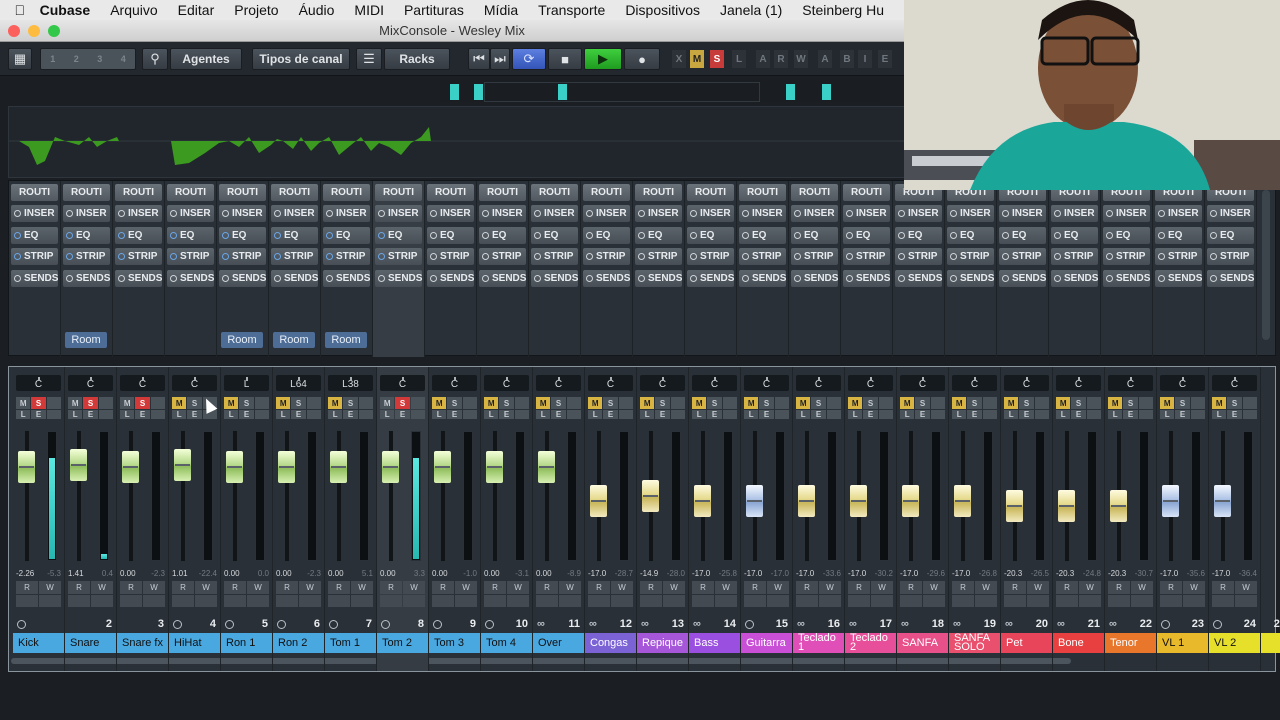 The height and width of the screenshot is (720, 1280). Describe the element at coordinates (76, 573) in the screenshot. I see `volume-value: 1.41` at that location.